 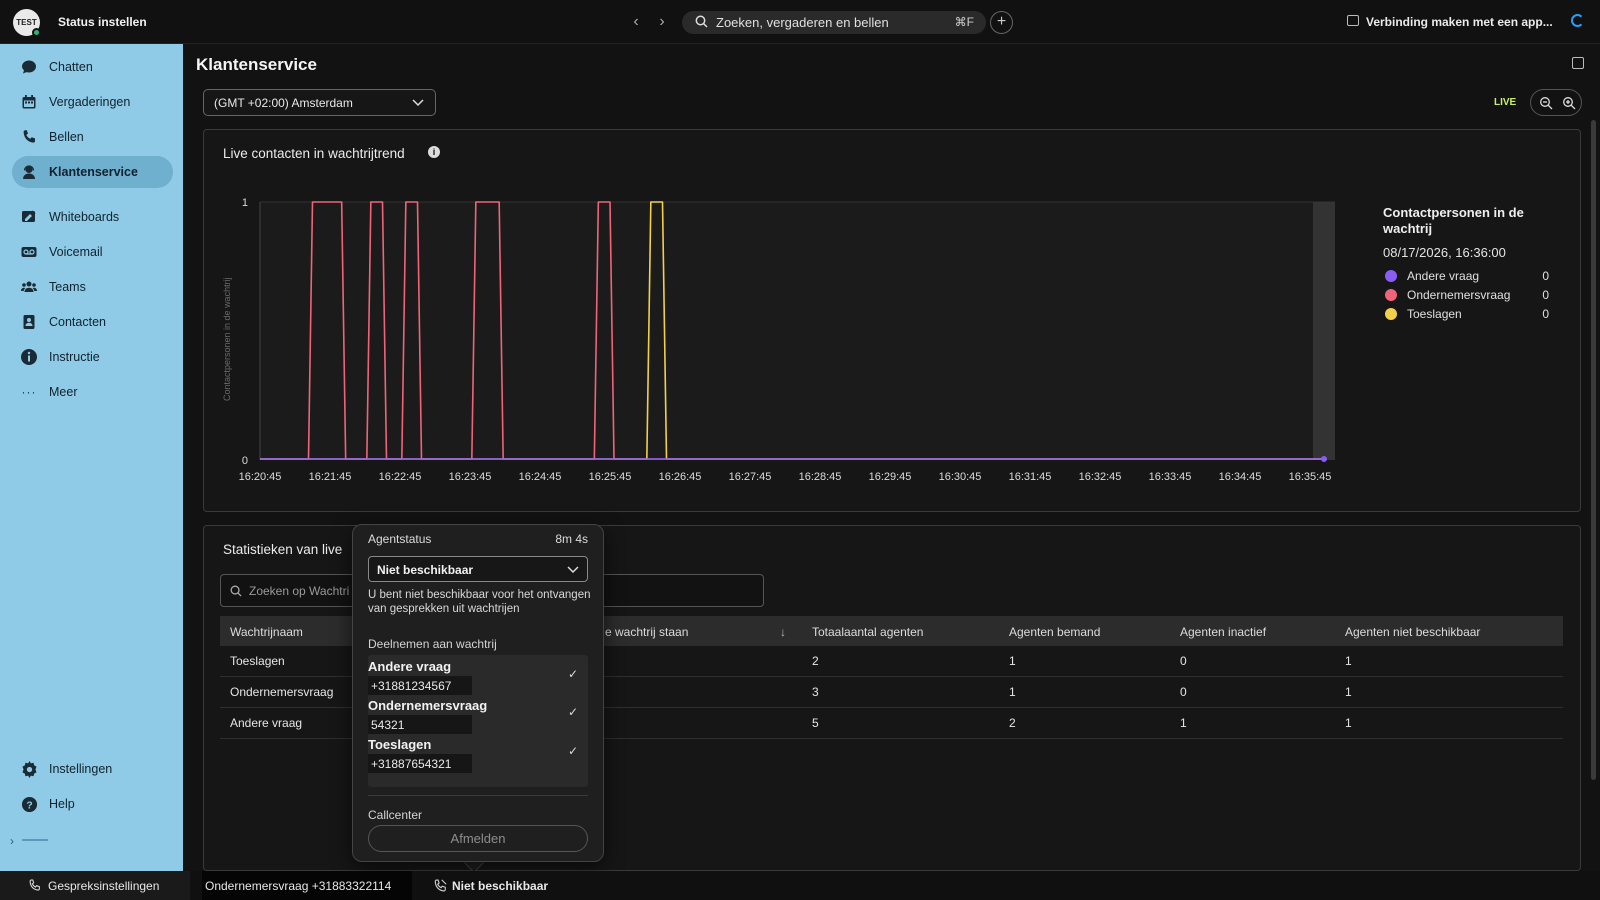 I want to click on column-header: e wachtrij staan, so click(x=646, y=632).